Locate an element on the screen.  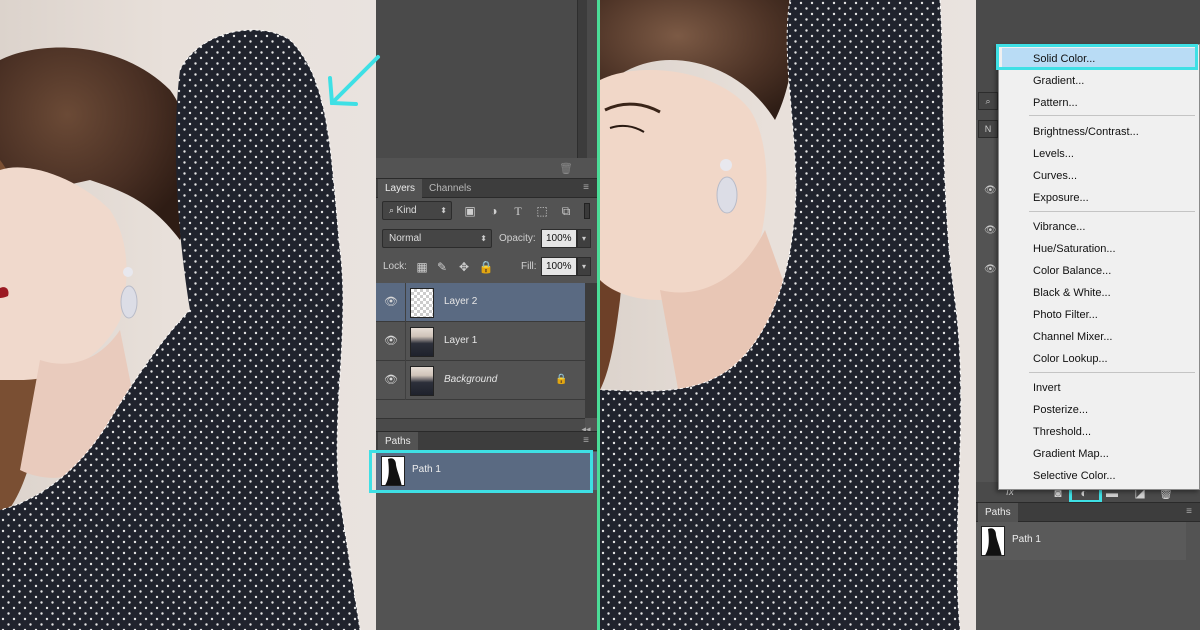
blend-mode-dropdown: N is located at coordinates (988, 129).